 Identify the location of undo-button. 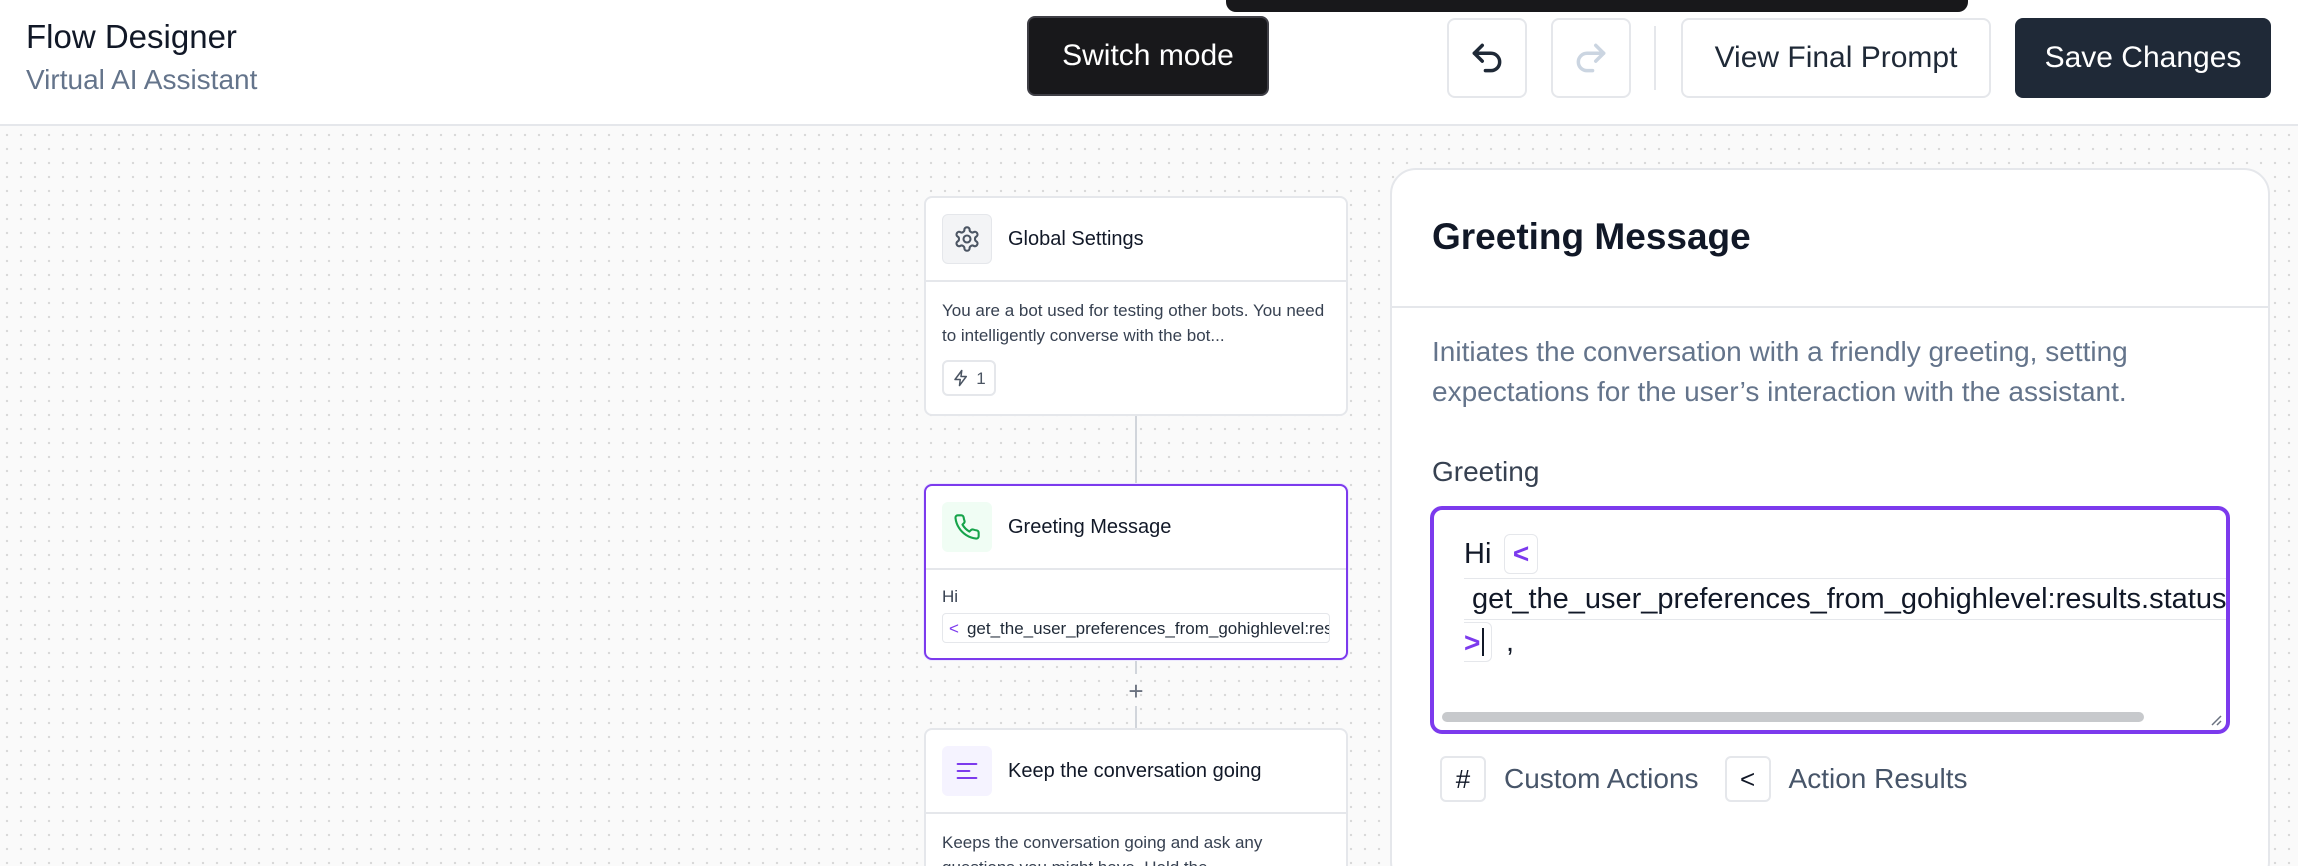
(1487, 58).